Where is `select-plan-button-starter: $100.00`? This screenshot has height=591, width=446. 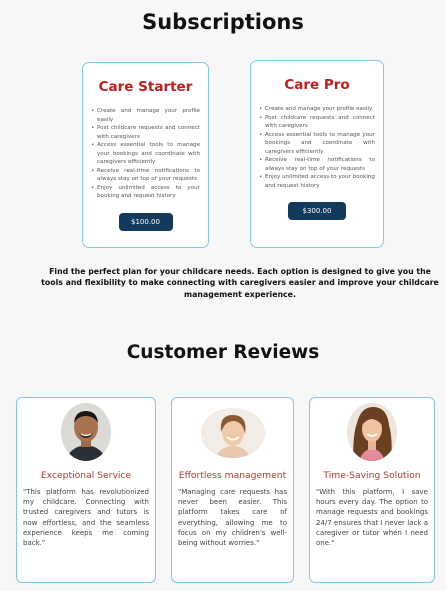
select-plan-button-starter: $100.00 is located at coordinates (145, 221).